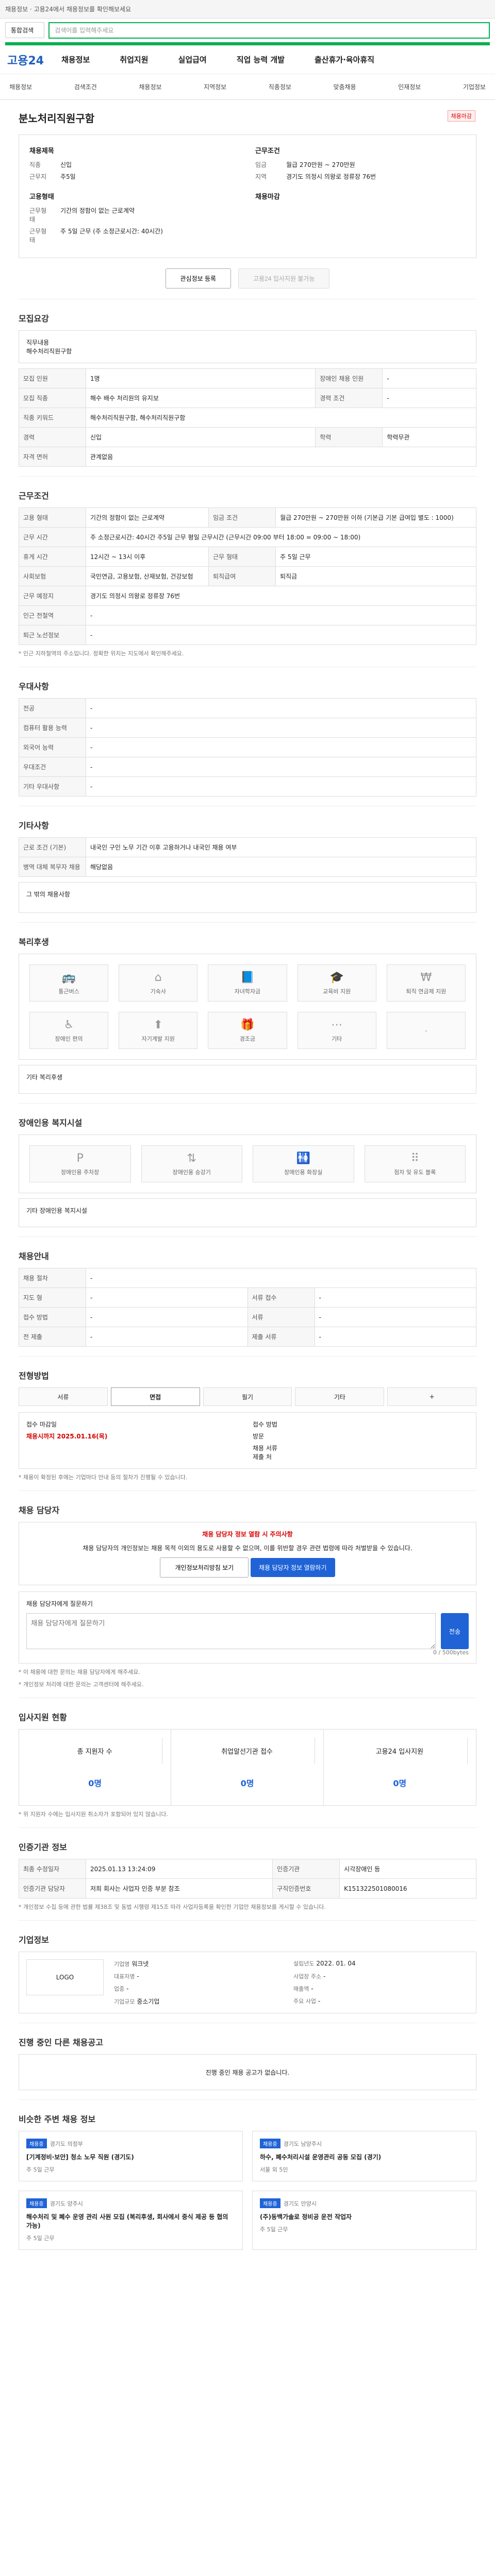  I want to click on top-info-bar: 채용정보 · 고용24에서 채용정보를 확인해보세요, so click(247, 9).